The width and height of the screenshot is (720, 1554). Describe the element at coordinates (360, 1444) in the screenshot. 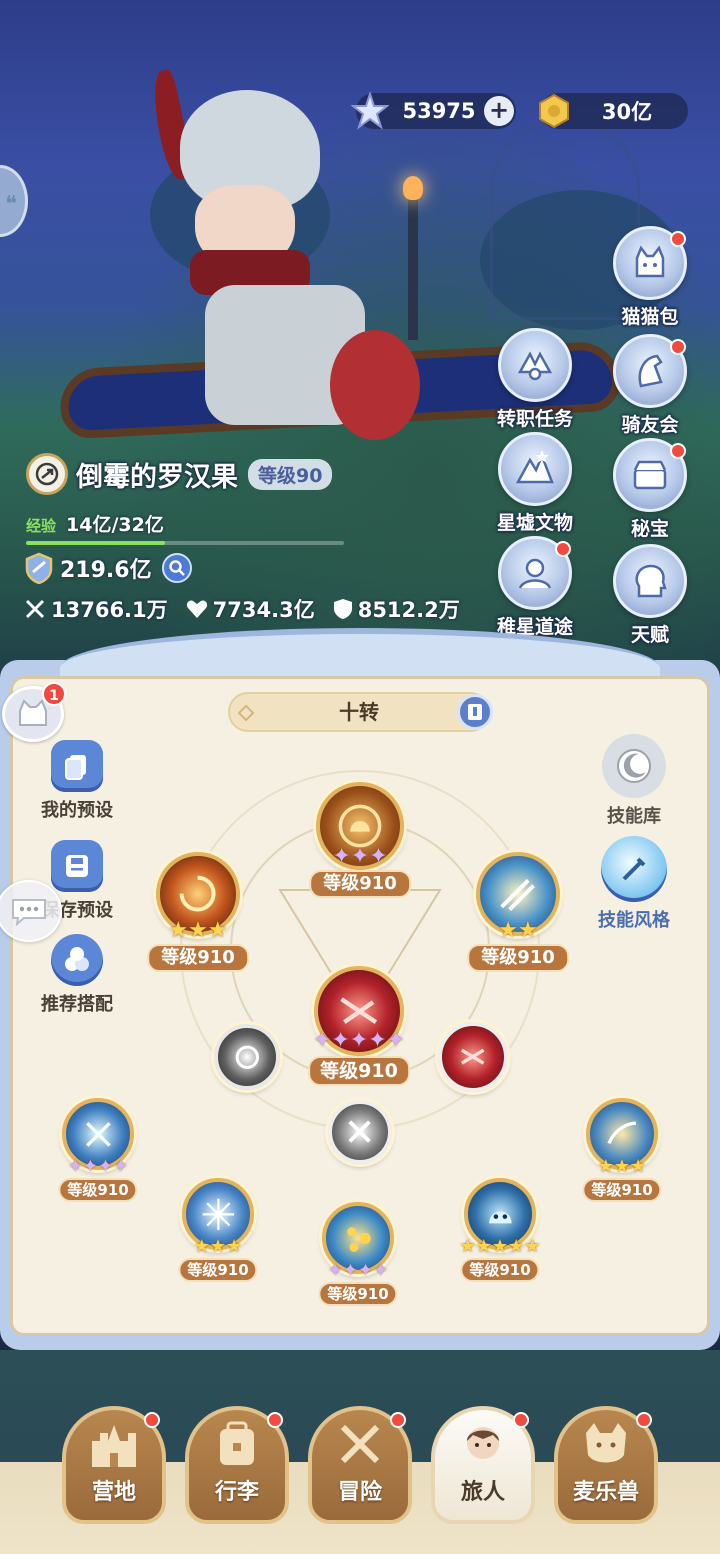

I see `crossed-swords-icon` at that location.